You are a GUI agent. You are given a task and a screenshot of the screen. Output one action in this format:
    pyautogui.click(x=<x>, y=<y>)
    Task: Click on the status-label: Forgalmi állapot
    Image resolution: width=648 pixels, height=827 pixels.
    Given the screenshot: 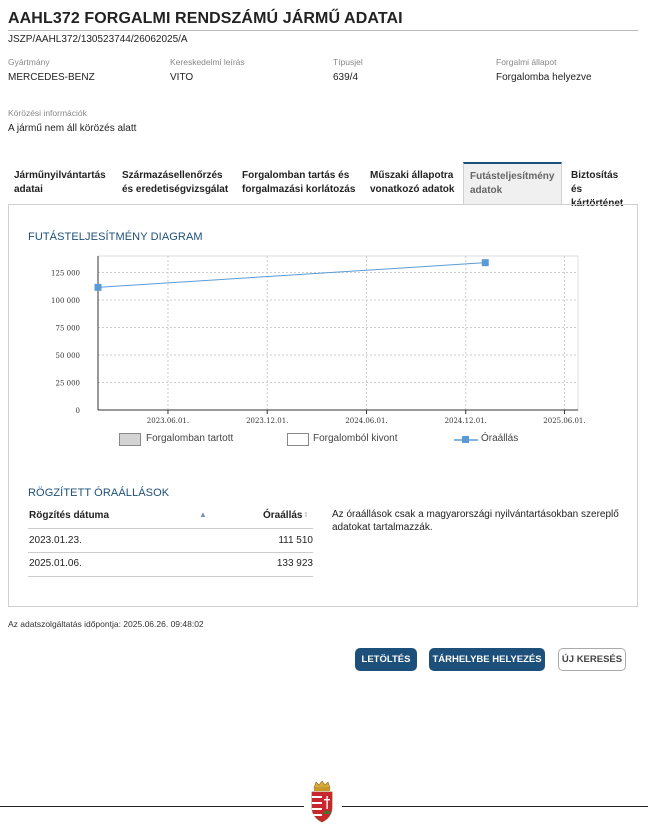 What is the action you would take?
    pyautogui.click(x=526, y=62)
    